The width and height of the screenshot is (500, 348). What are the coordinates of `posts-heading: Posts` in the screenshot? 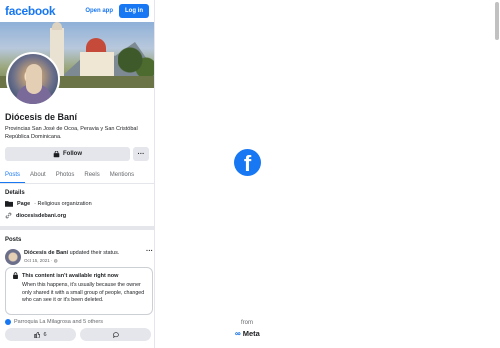 It's located at (13, 240).